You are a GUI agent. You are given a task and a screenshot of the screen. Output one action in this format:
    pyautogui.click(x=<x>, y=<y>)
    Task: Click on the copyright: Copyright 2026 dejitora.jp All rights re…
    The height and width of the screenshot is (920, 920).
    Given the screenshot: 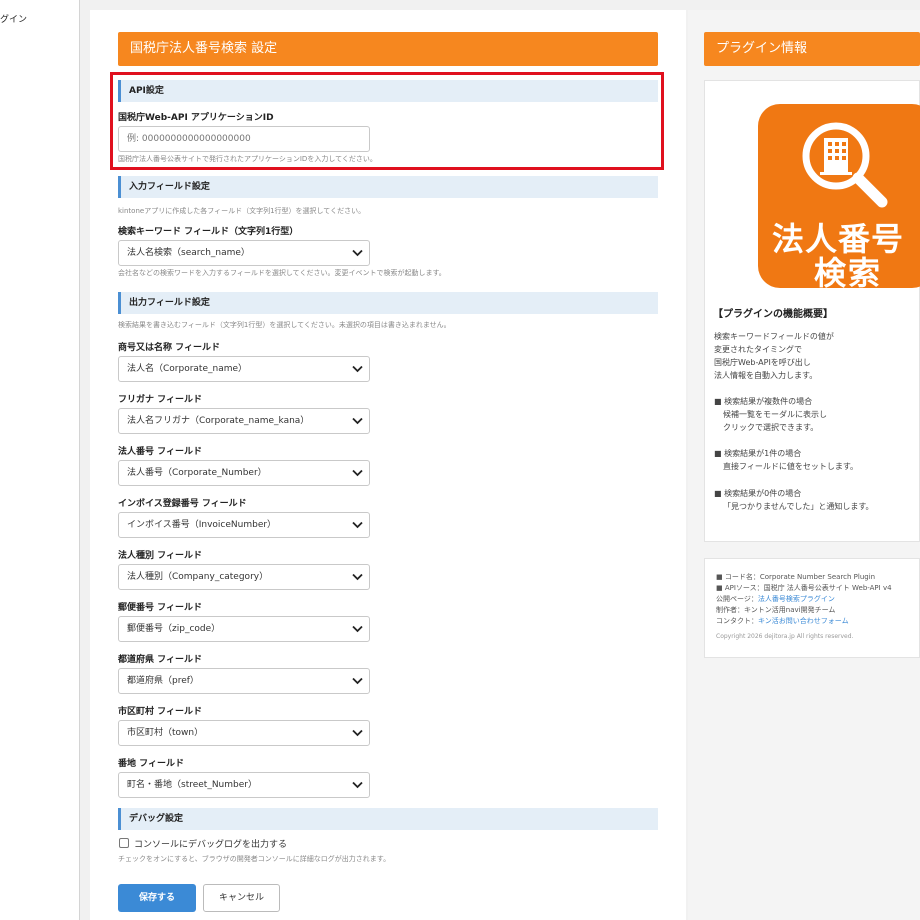 What is the action you would take?
    pyautogui.click(x=785, y=636)
    